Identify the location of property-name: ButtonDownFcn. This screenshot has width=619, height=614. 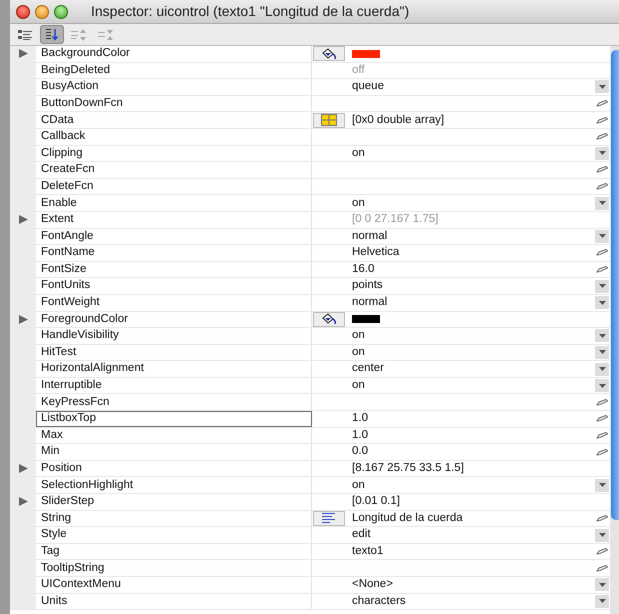
(174, 104).